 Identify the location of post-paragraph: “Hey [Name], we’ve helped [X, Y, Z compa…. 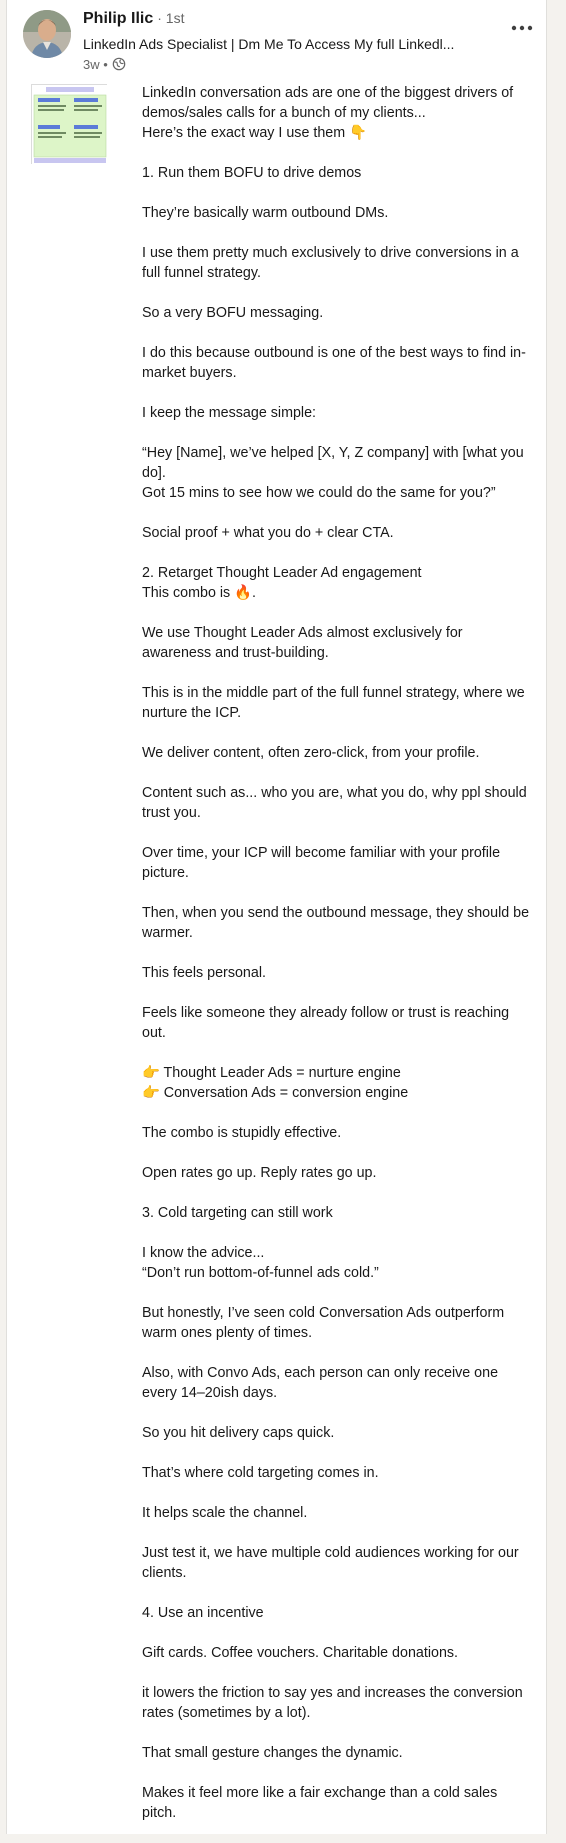
(342, 473).